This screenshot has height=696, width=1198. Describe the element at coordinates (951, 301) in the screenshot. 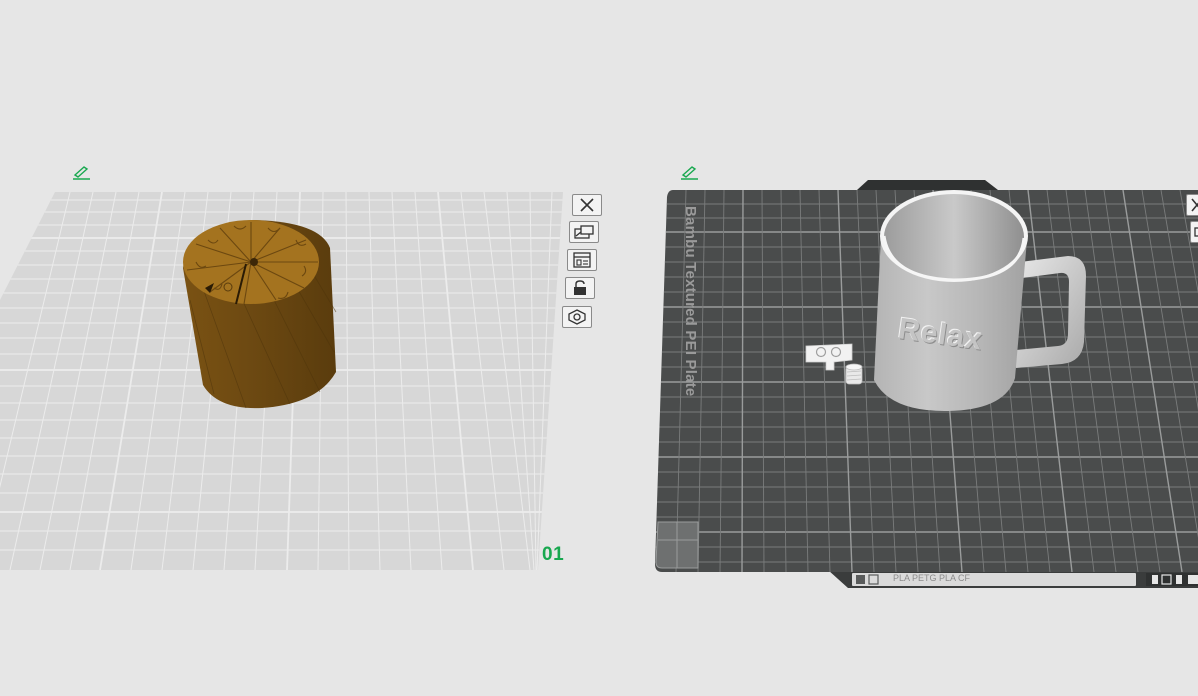

I see `plate-2-object` at that location.